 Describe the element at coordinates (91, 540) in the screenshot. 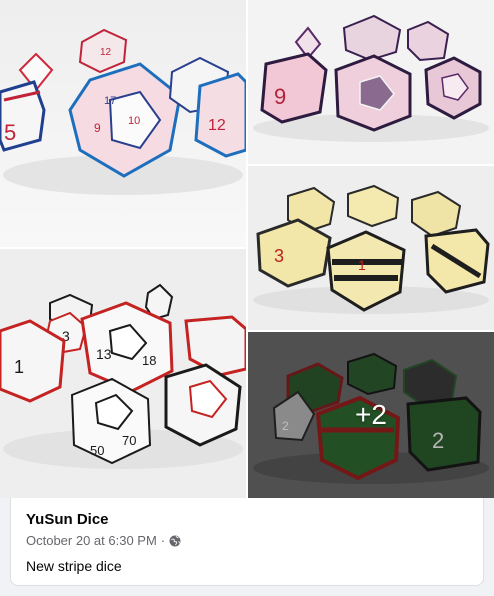

I see `post-timestamp: October 20 at 6:30 PM` at that location.